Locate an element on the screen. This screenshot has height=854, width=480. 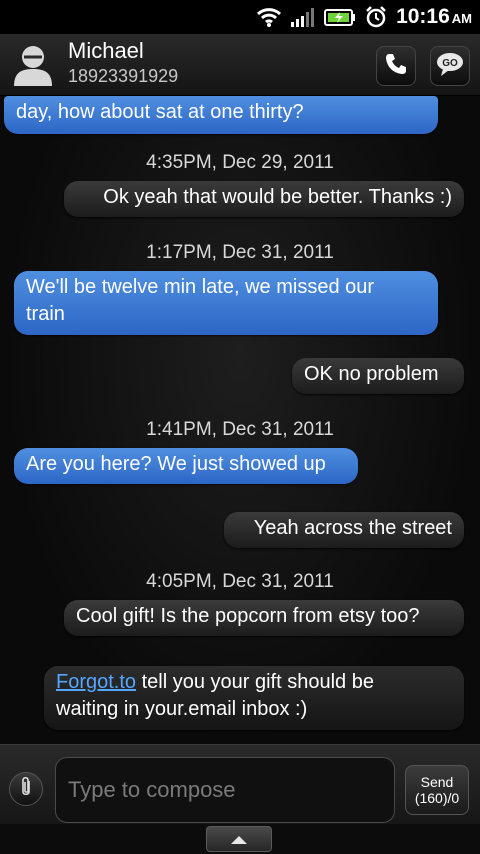
message-text: tell you your gift should be is located at coordinates (255, 682).